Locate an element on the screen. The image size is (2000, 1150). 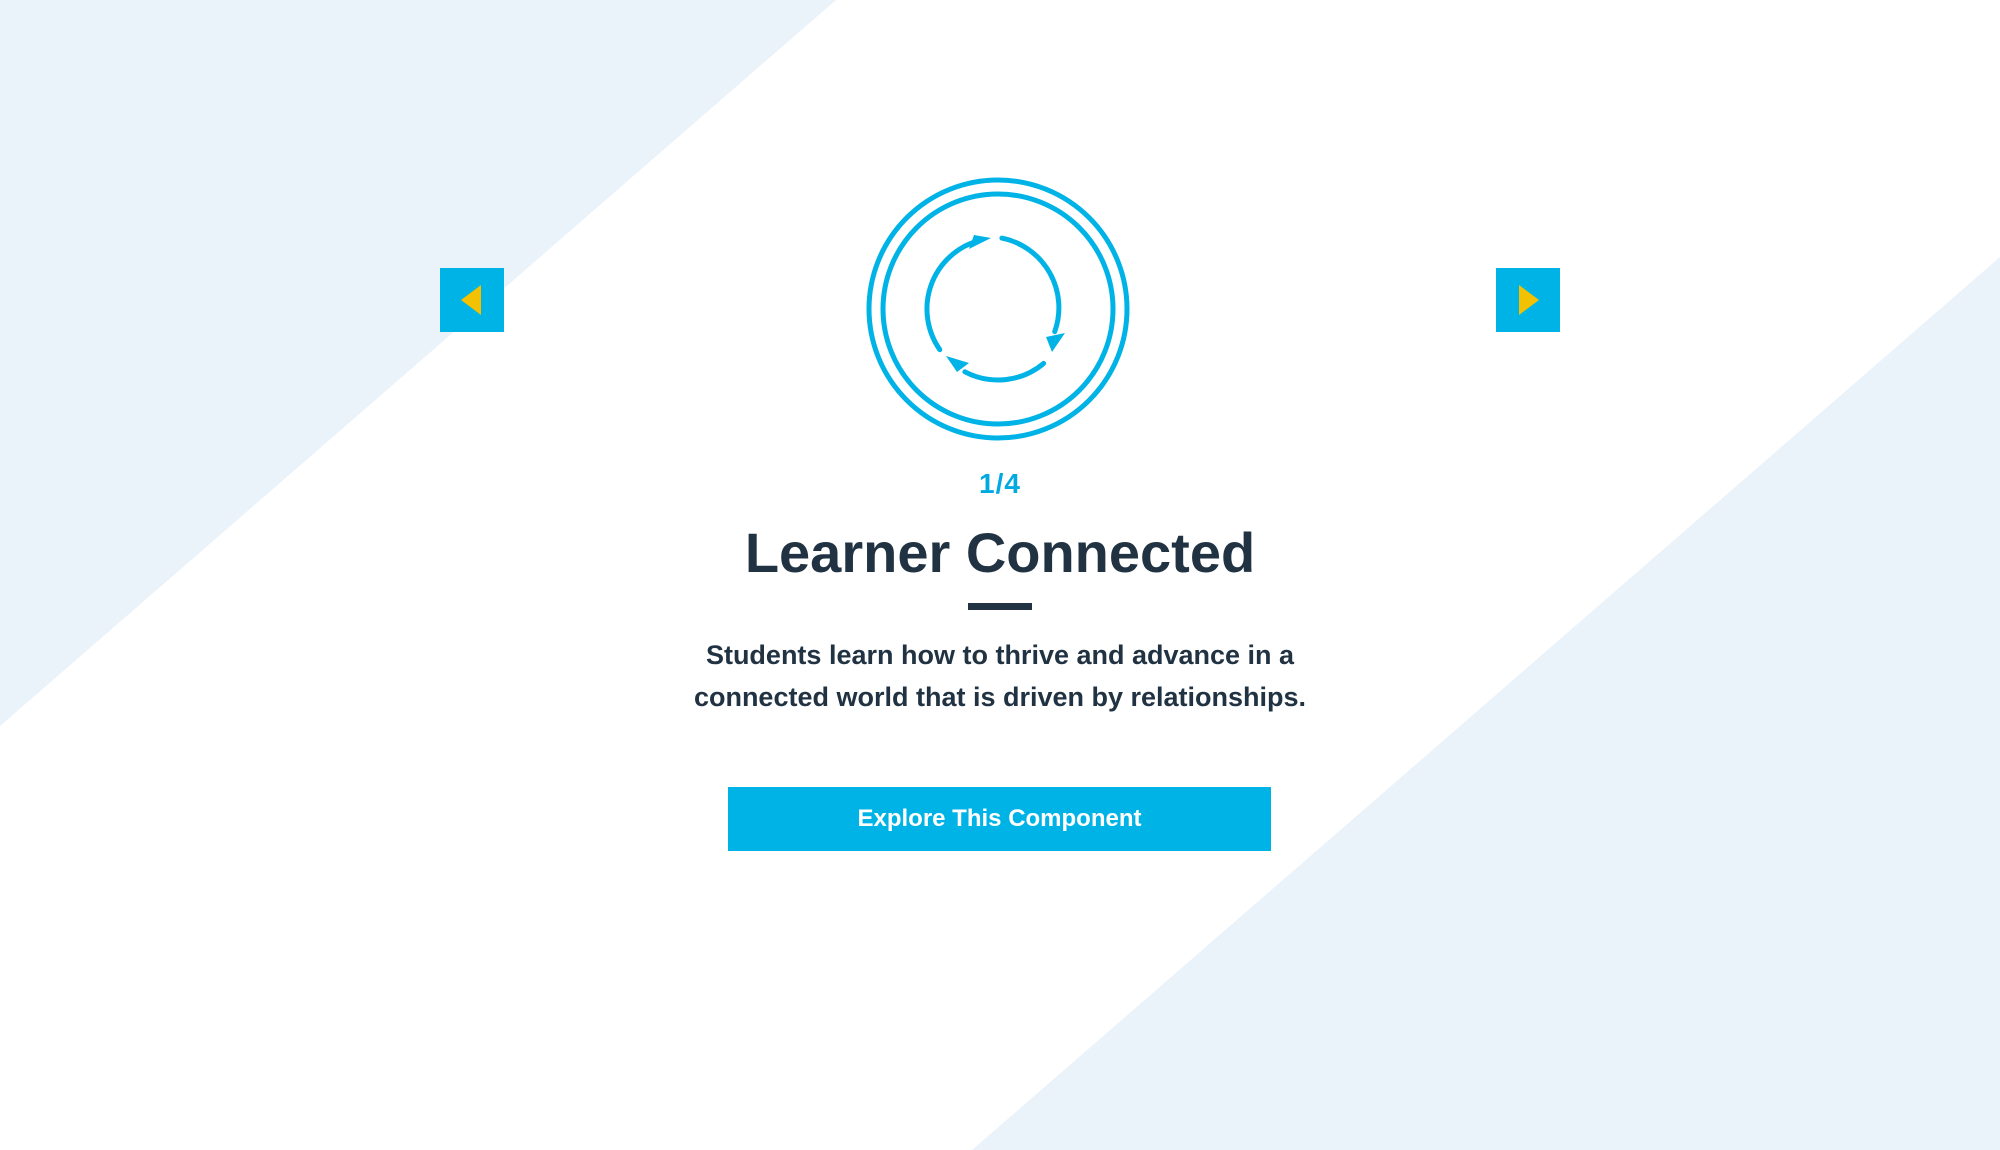
previous-slide-button is located at coordinates (472, 300).